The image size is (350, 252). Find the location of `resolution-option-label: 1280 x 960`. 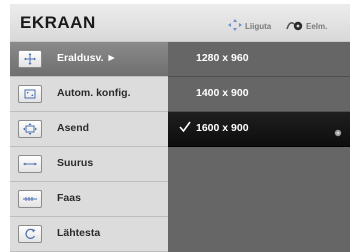

resolution-option-label: 1280 x 960 is located at coordinates (222, 58).